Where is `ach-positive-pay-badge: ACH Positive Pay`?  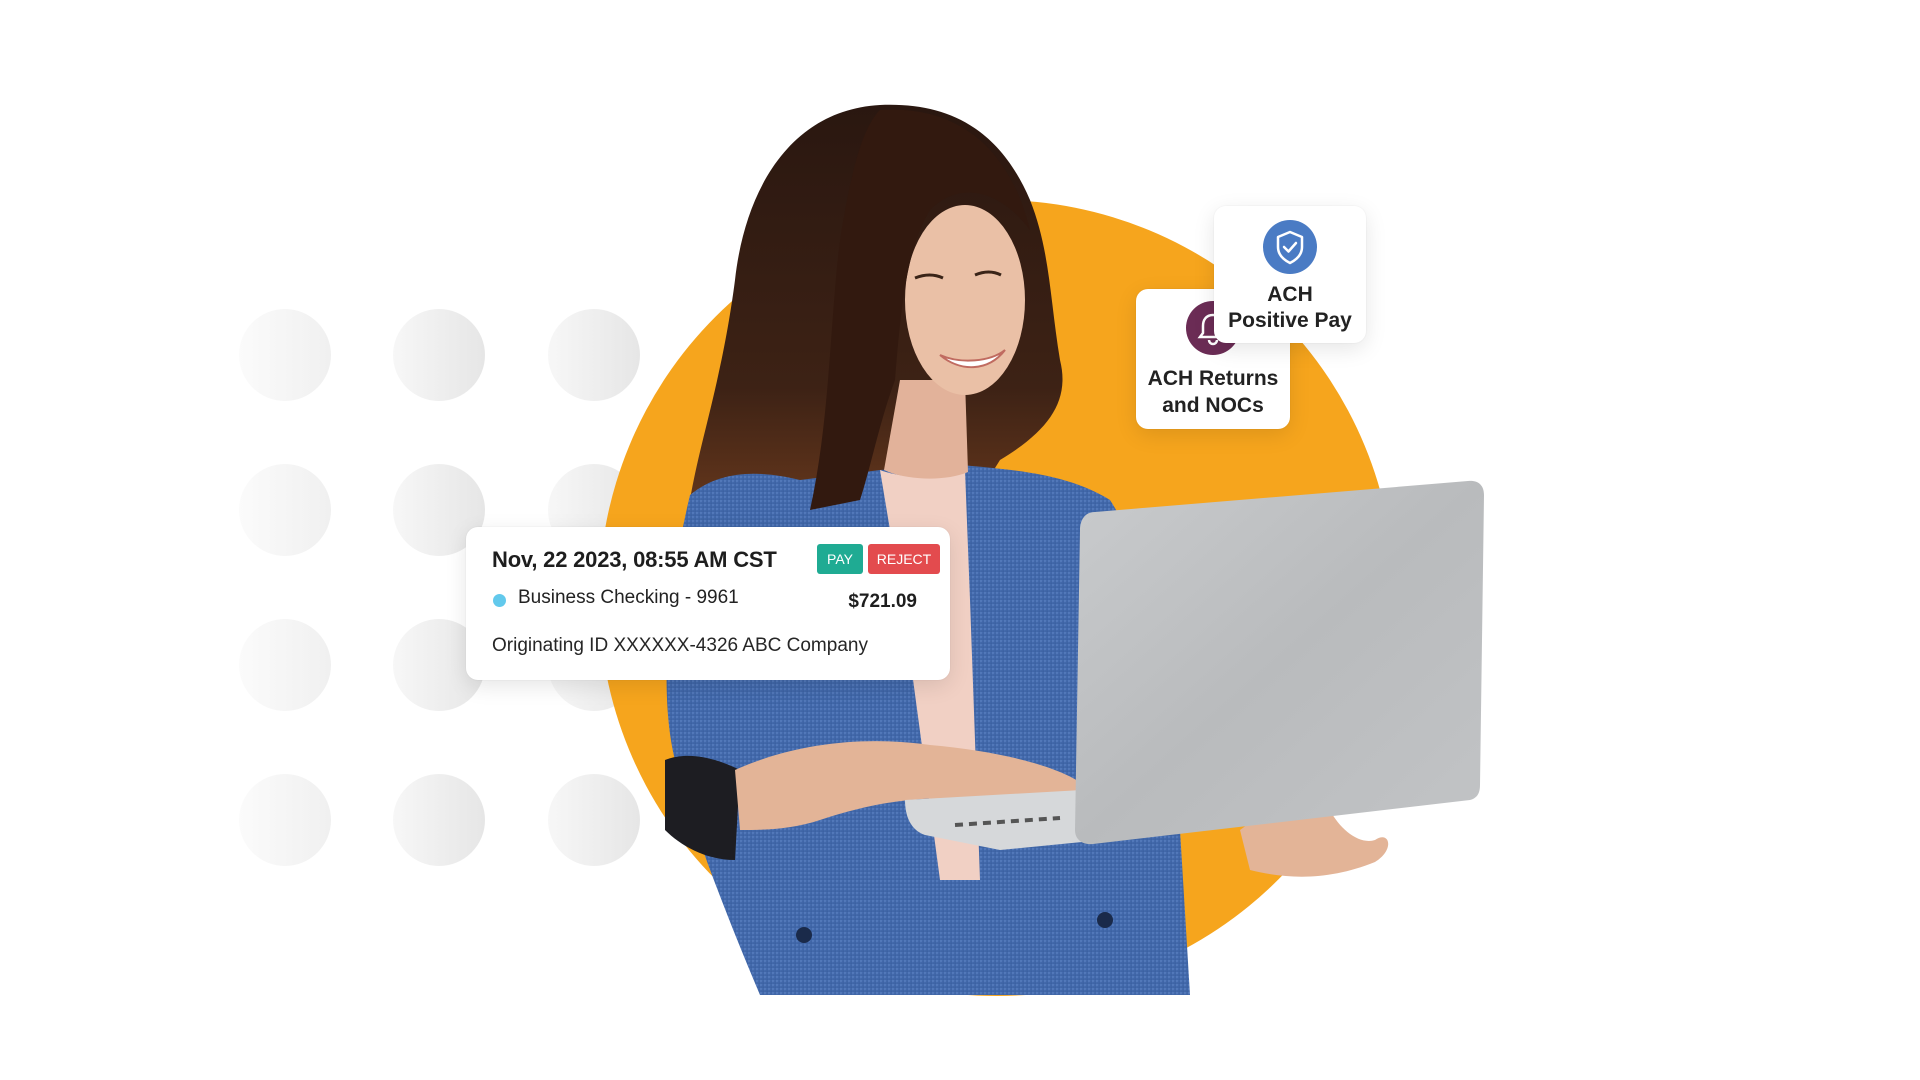
ach-positive-pay-badge: ACH Positive Pay is located at coordinates (1290, 274).